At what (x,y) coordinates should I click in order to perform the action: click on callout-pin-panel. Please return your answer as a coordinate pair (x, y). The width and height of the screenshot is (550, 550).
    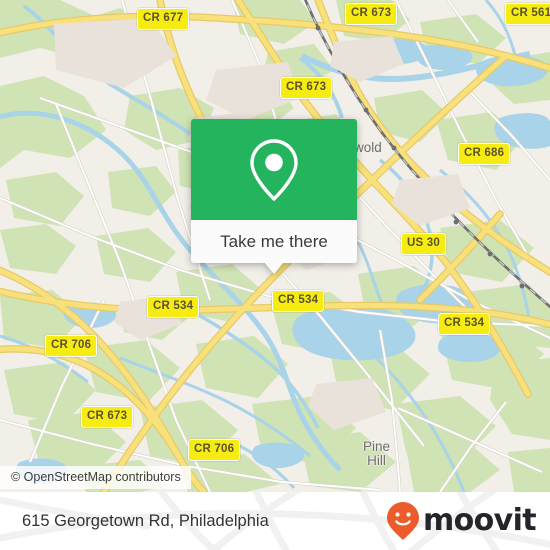
    Looking at the image, I should click on (274, 169).